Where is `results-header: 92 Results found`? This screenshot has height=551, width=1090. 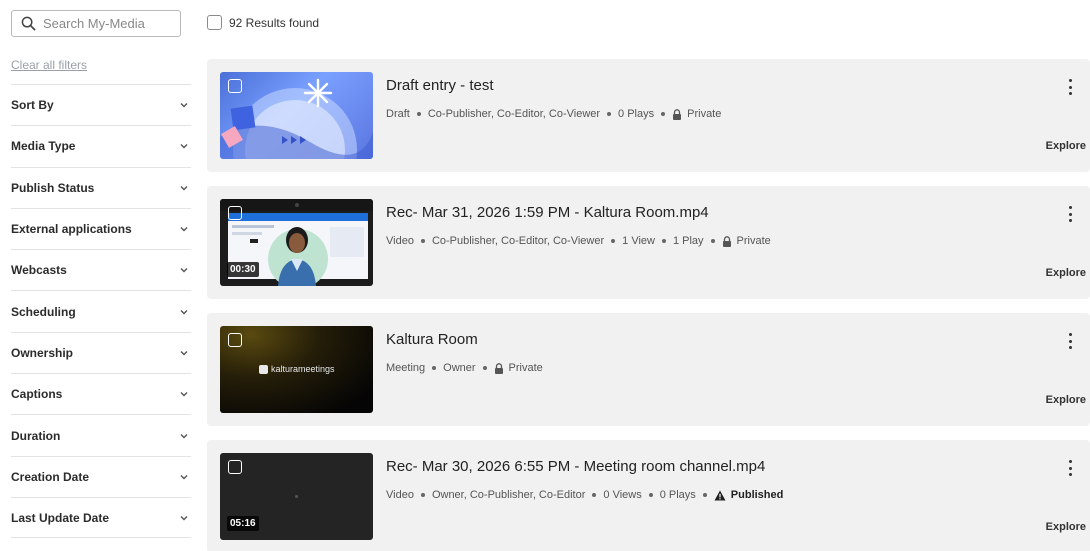 results-header: 92 Results found is located at coordinates (263, 22).